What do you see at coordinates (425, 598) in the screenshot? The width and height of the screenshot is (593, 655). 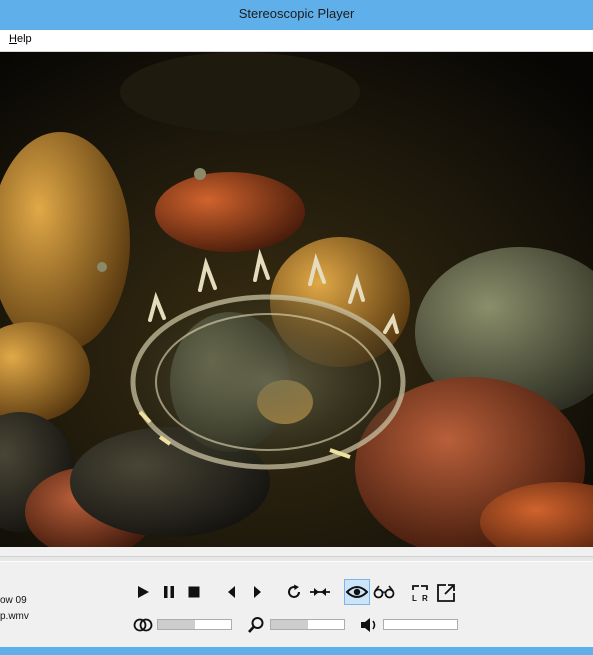 I see `svg-text: R` at bounding box center [425, 598].